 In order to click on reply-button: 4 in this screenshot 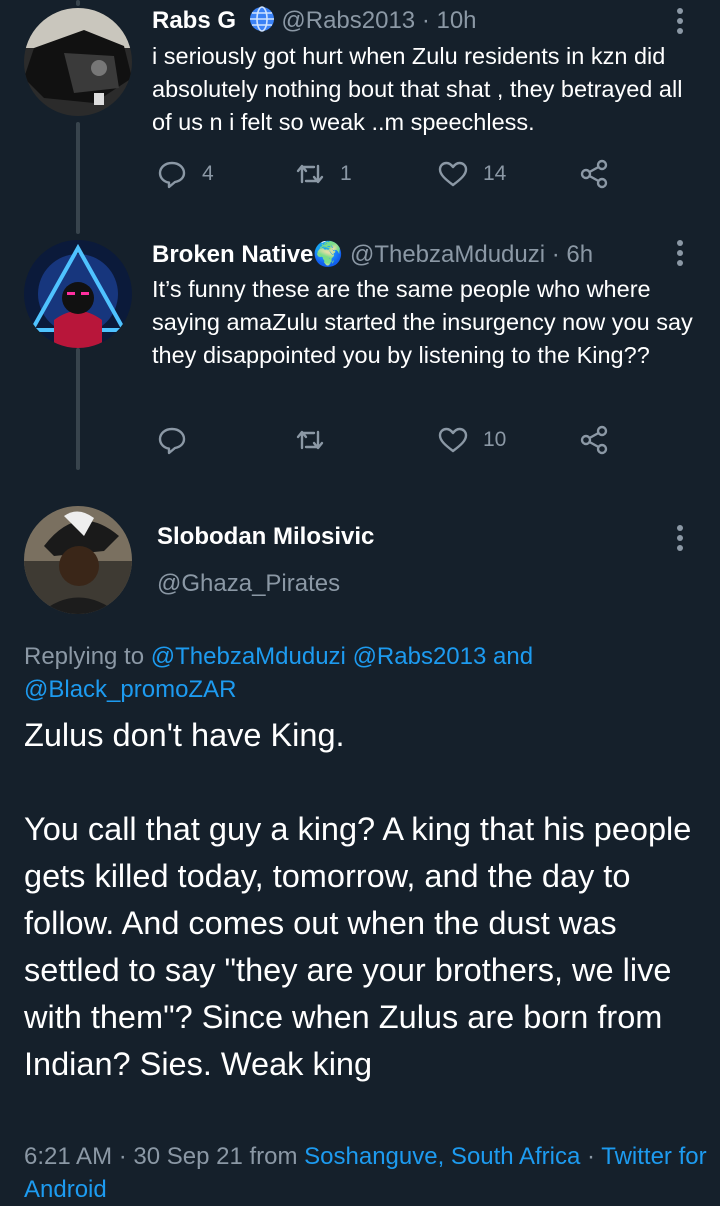, I will do `click(185, 174)`.